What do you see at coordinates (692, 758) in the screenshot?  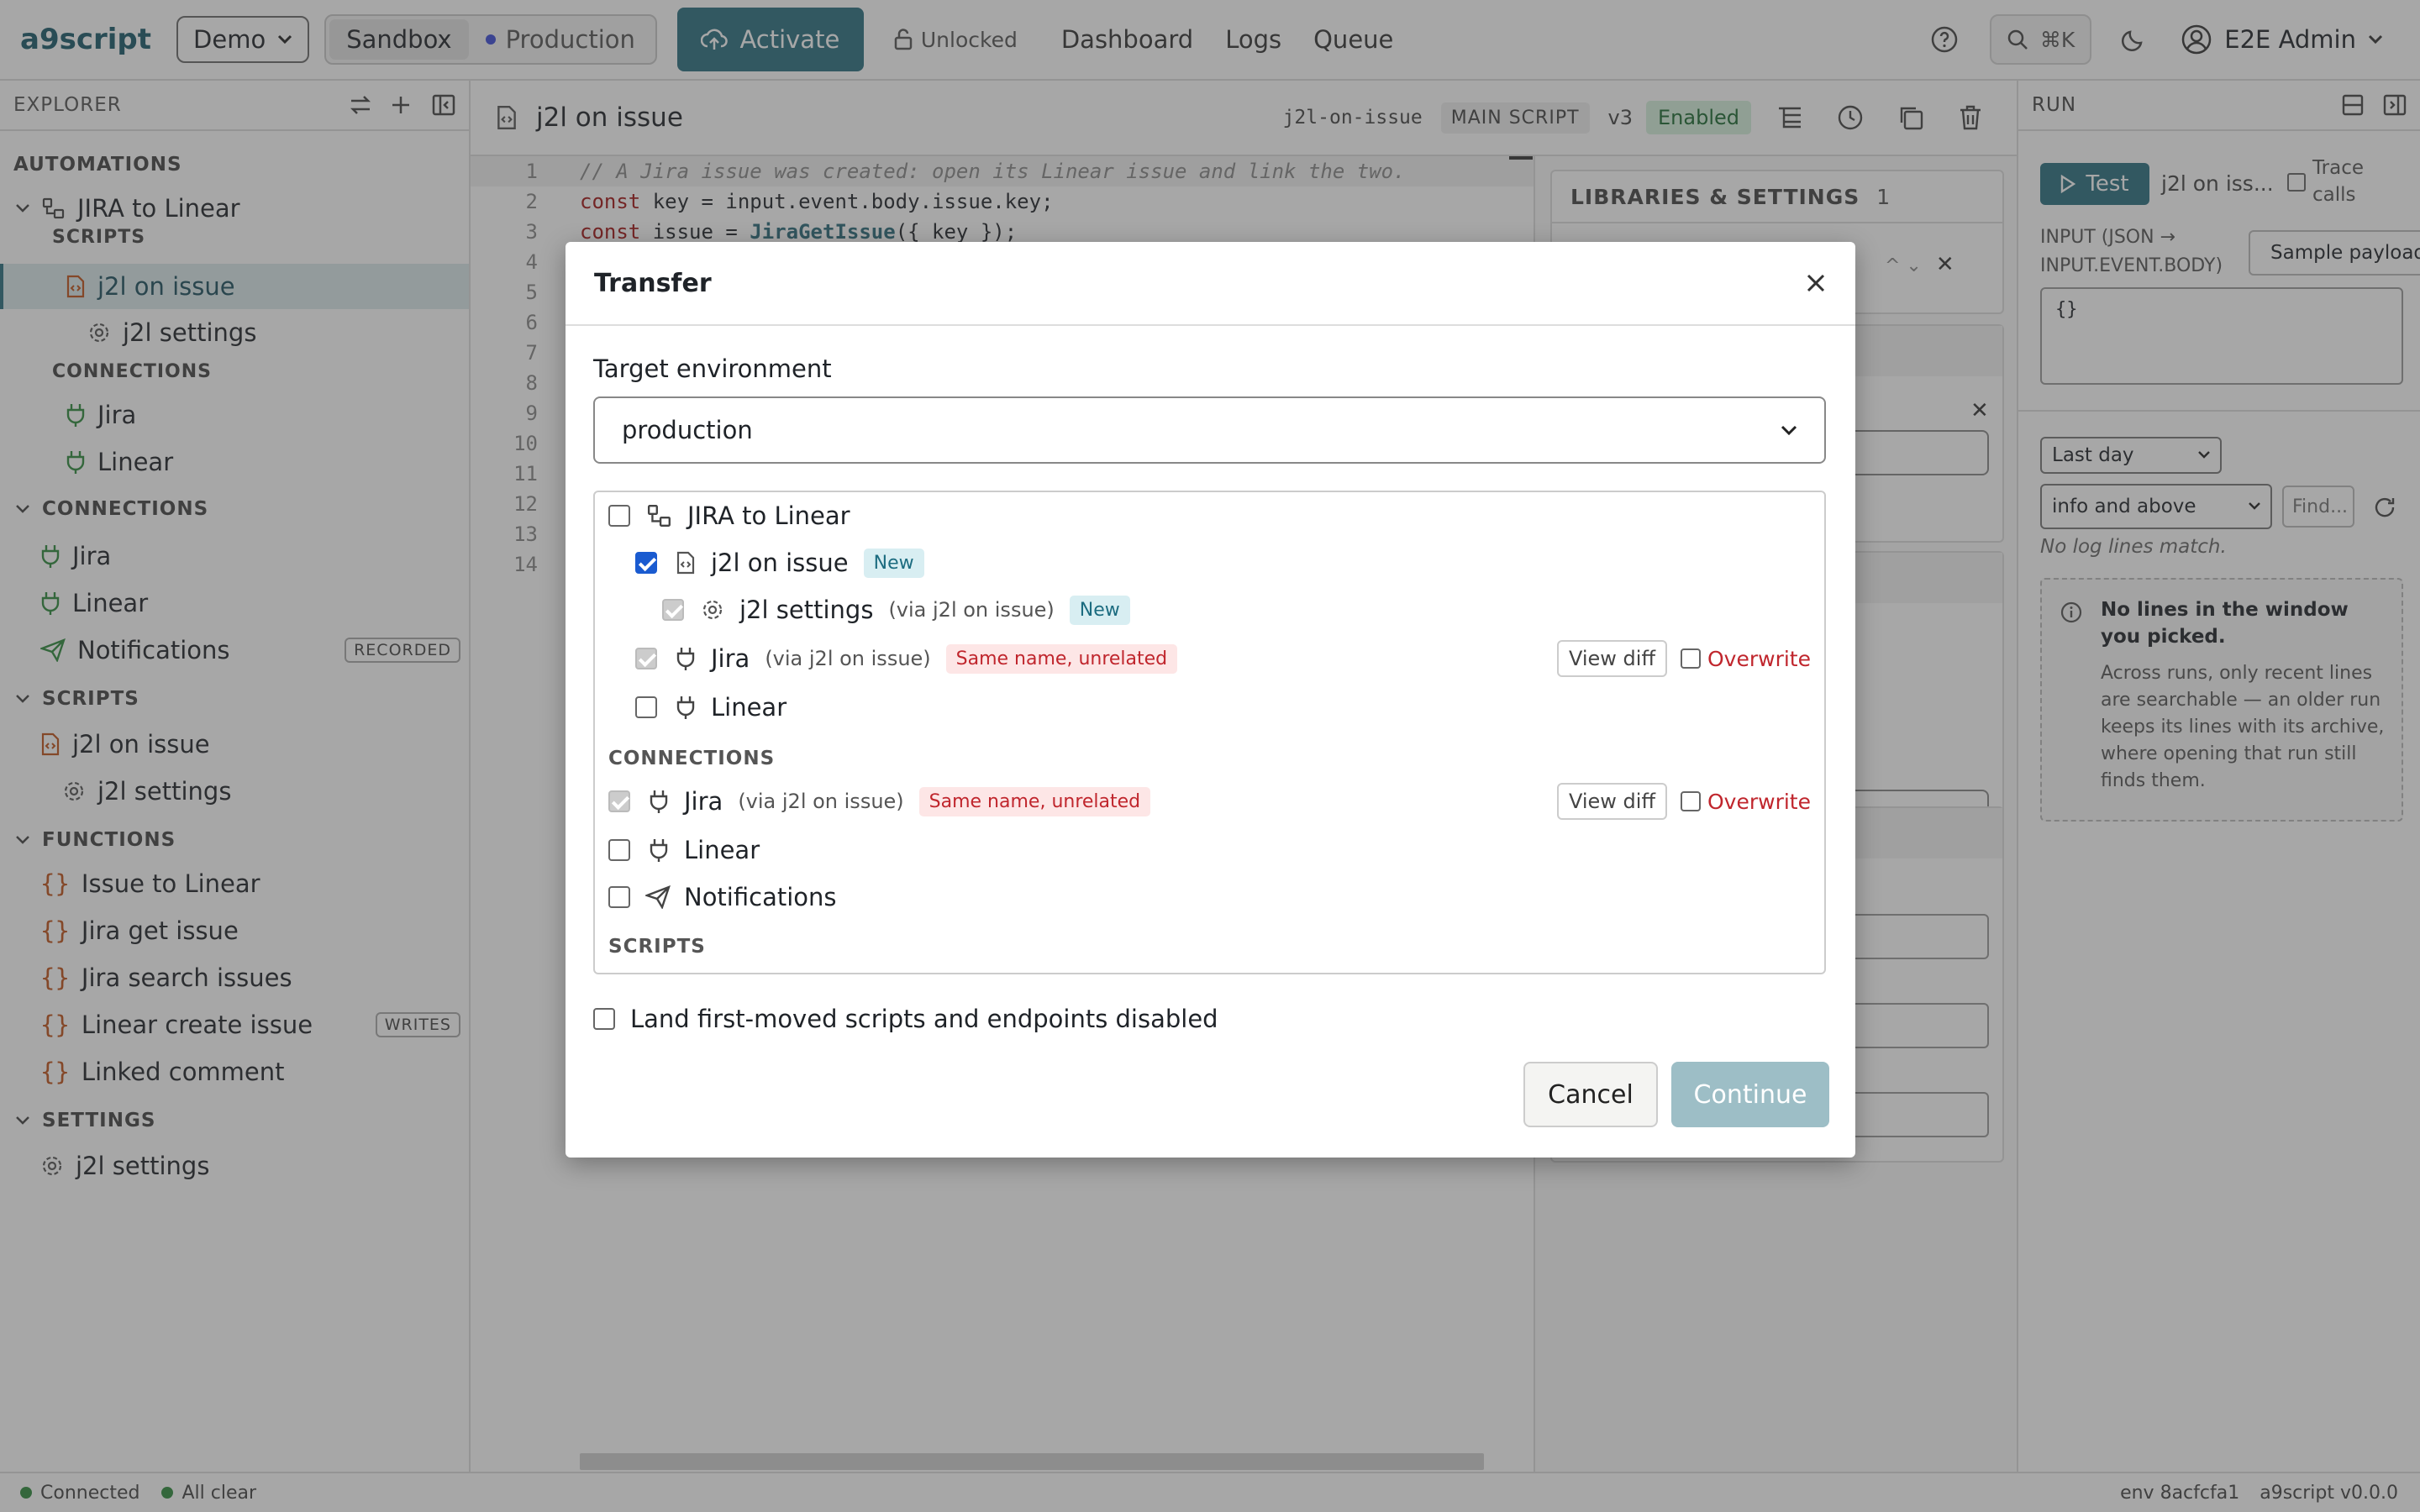 I see `tree-section-connections: CONNECTIONS` at bounding box center [692, 758].